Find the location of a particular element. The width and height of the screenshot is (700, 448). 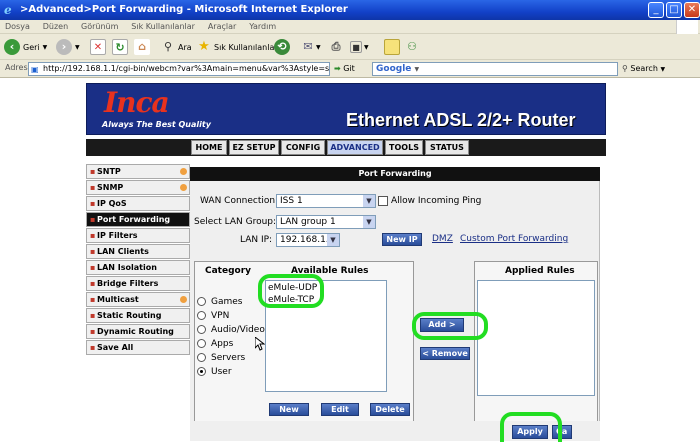

forward-button: › ▼ is located at coordinates (68, 47).